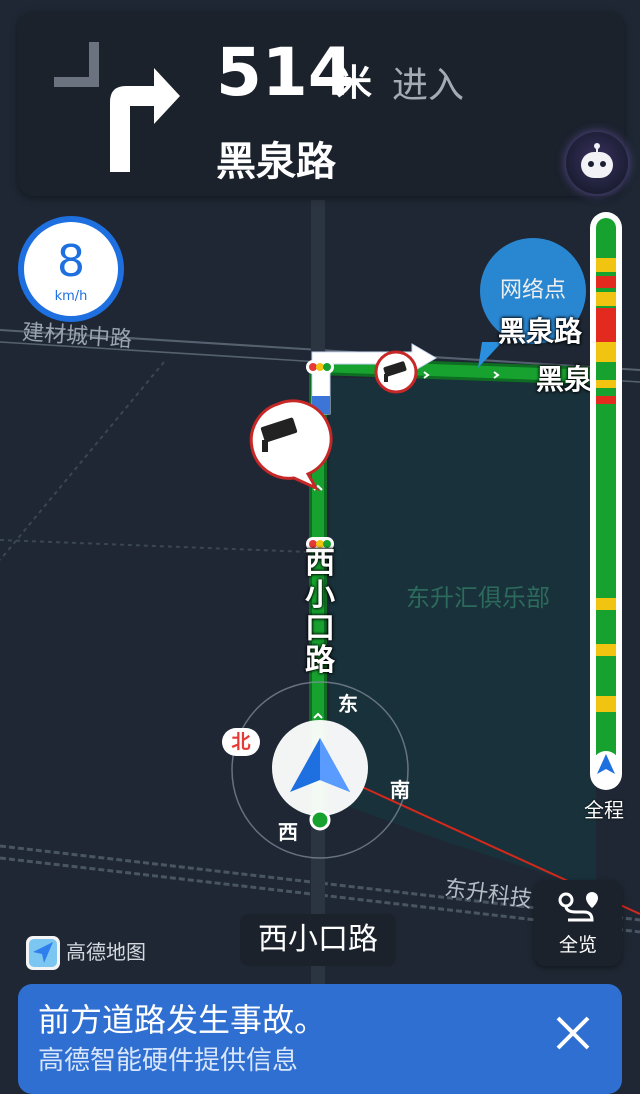 The width and height of the screenshot is (640, 1094). What do you see at coordinates (348, 704) in the screenshot?
I see `compass-east: 东` at bounding box center [348, 704].